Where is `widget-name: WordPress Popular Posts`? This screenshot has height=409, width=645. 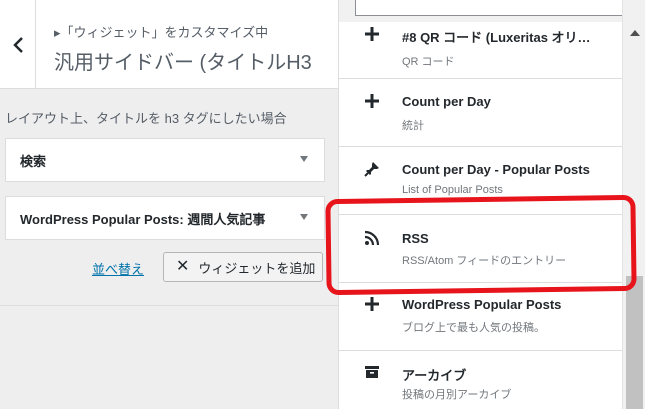 widget-name: WordPress Popular Posts is located at coordinates (482, 304).